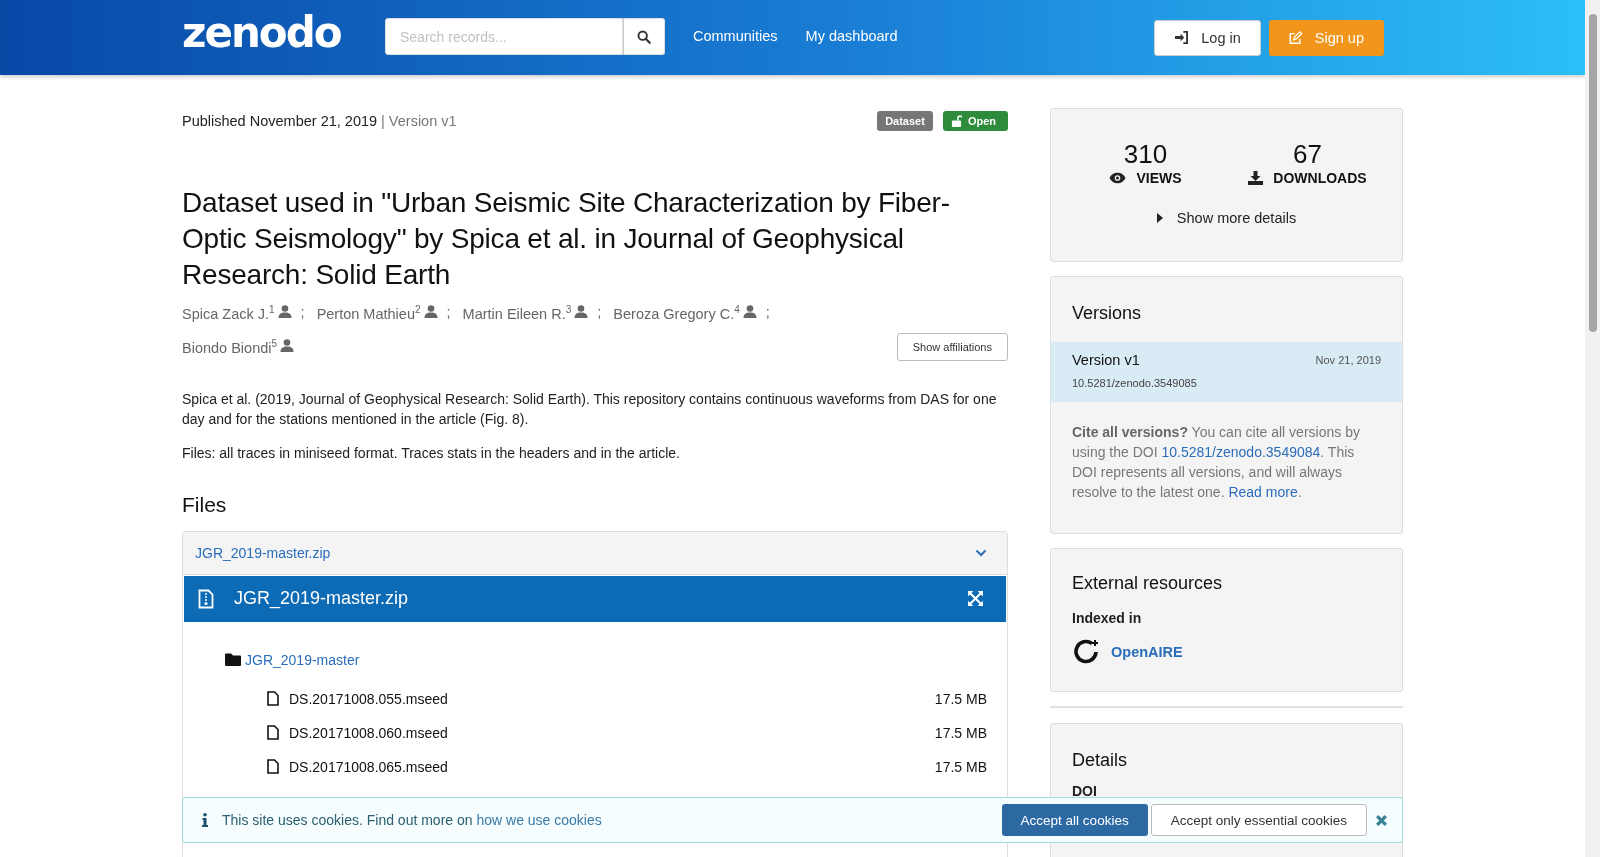  What do you see at coordinates (412, 820) in the screenshot?
I see `cookie-notice: This site uses cookies. Find out more on how we use cookies` at bounding box center [412, 820].